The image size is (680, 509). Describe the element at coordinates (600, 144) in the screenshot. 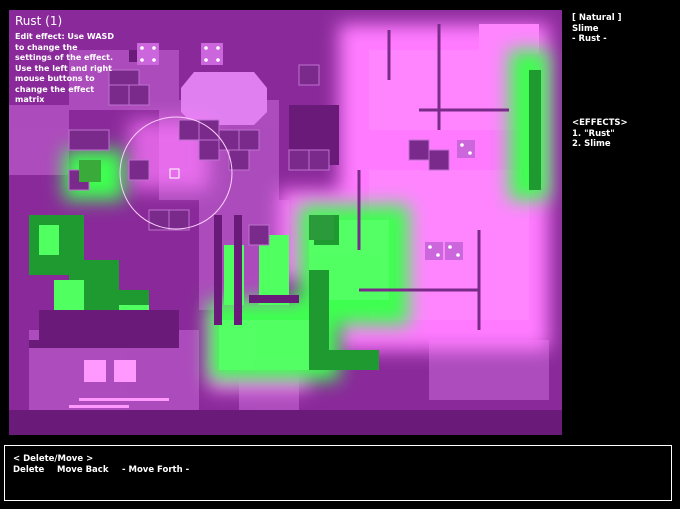

I see `effect-item-slime: 2. Slime` at that location.